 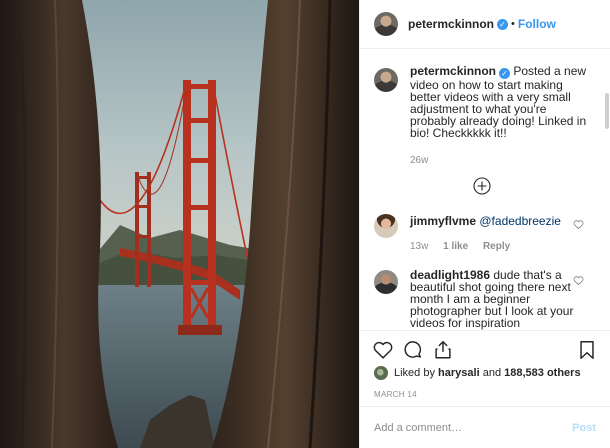 I want to click on post-header: petermckinnon ✓ • Follow, so click(x=485, y=24).